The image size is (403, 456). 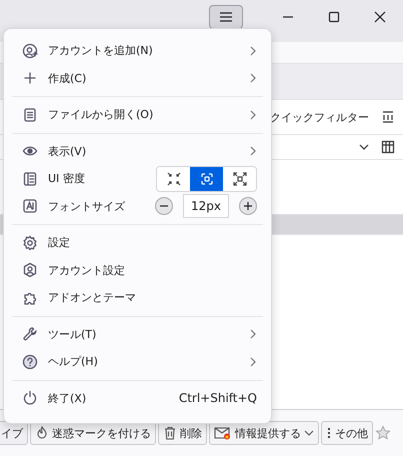 I want to click on toolbar-button: その他, so click(x=347, y=433).